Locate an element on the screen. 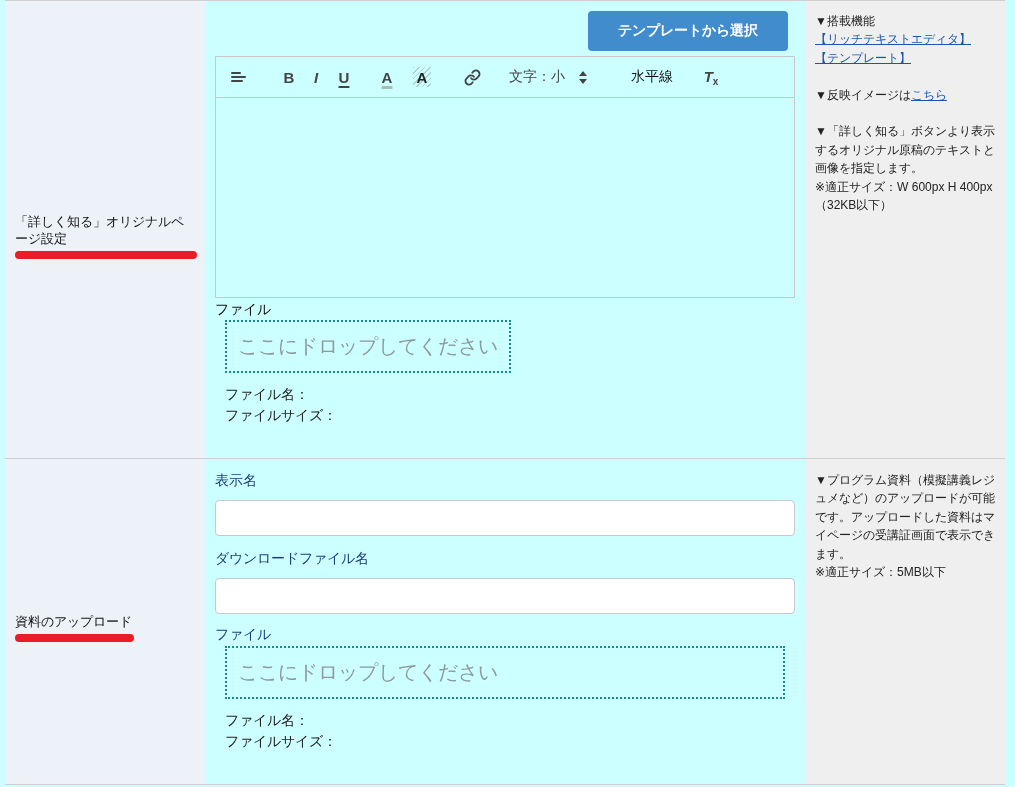 The width and height of the screenshot is (1015, 787). up-down-caret-icon is located at coordinates (583, 77).